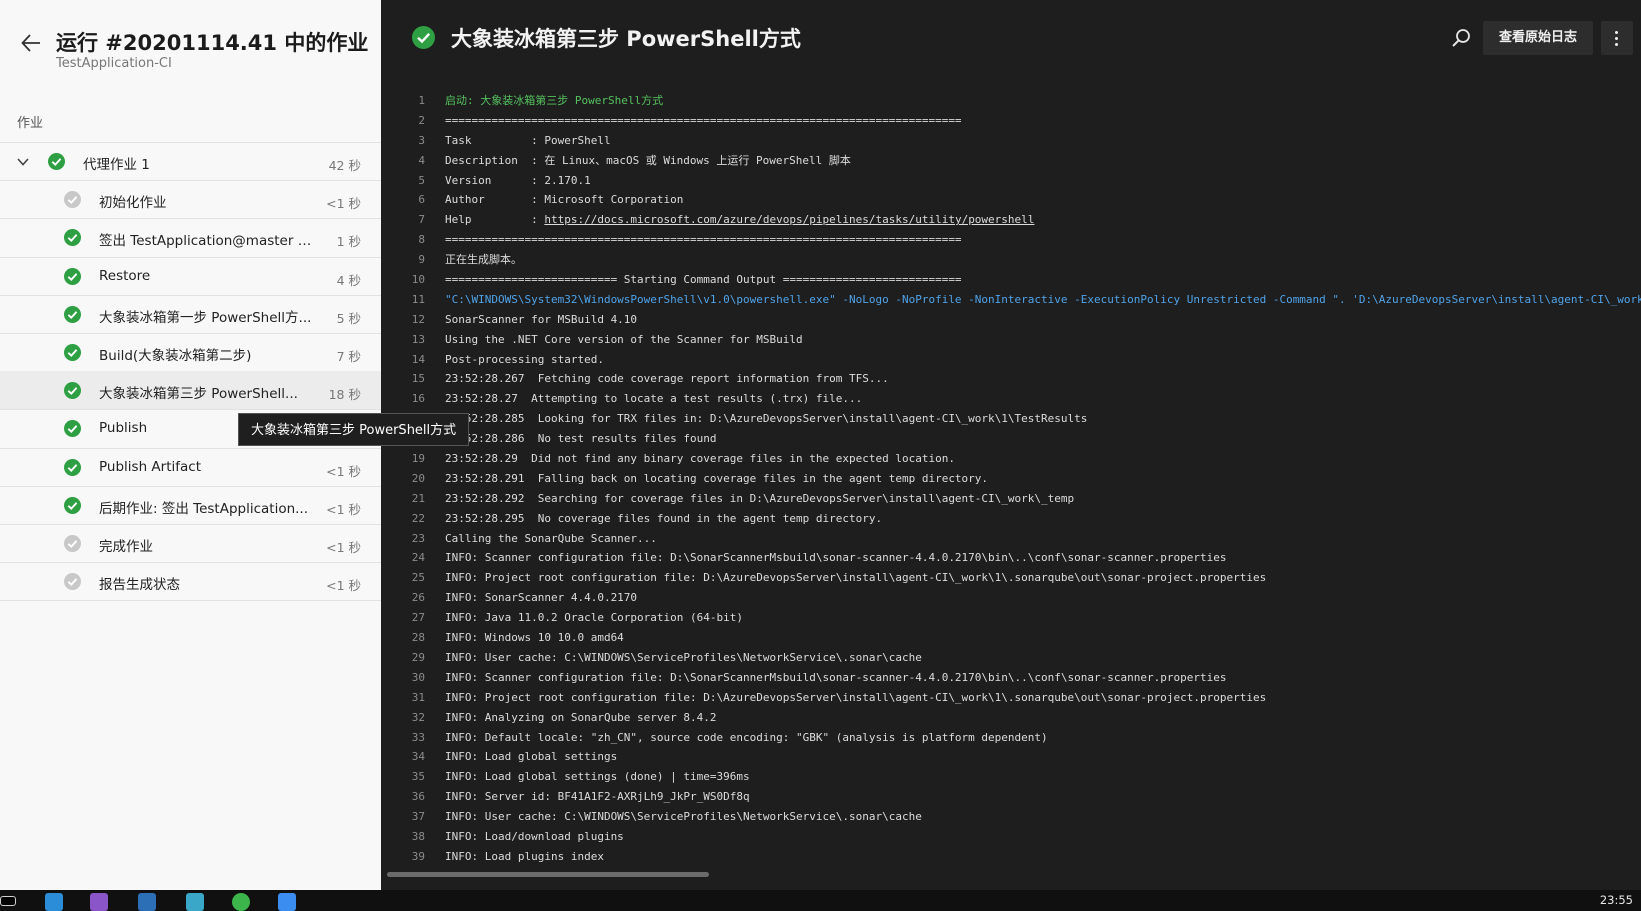 This screenshot has width=1641, height=911. I want to click on job-duration: 18 秒, so click(344, 395).